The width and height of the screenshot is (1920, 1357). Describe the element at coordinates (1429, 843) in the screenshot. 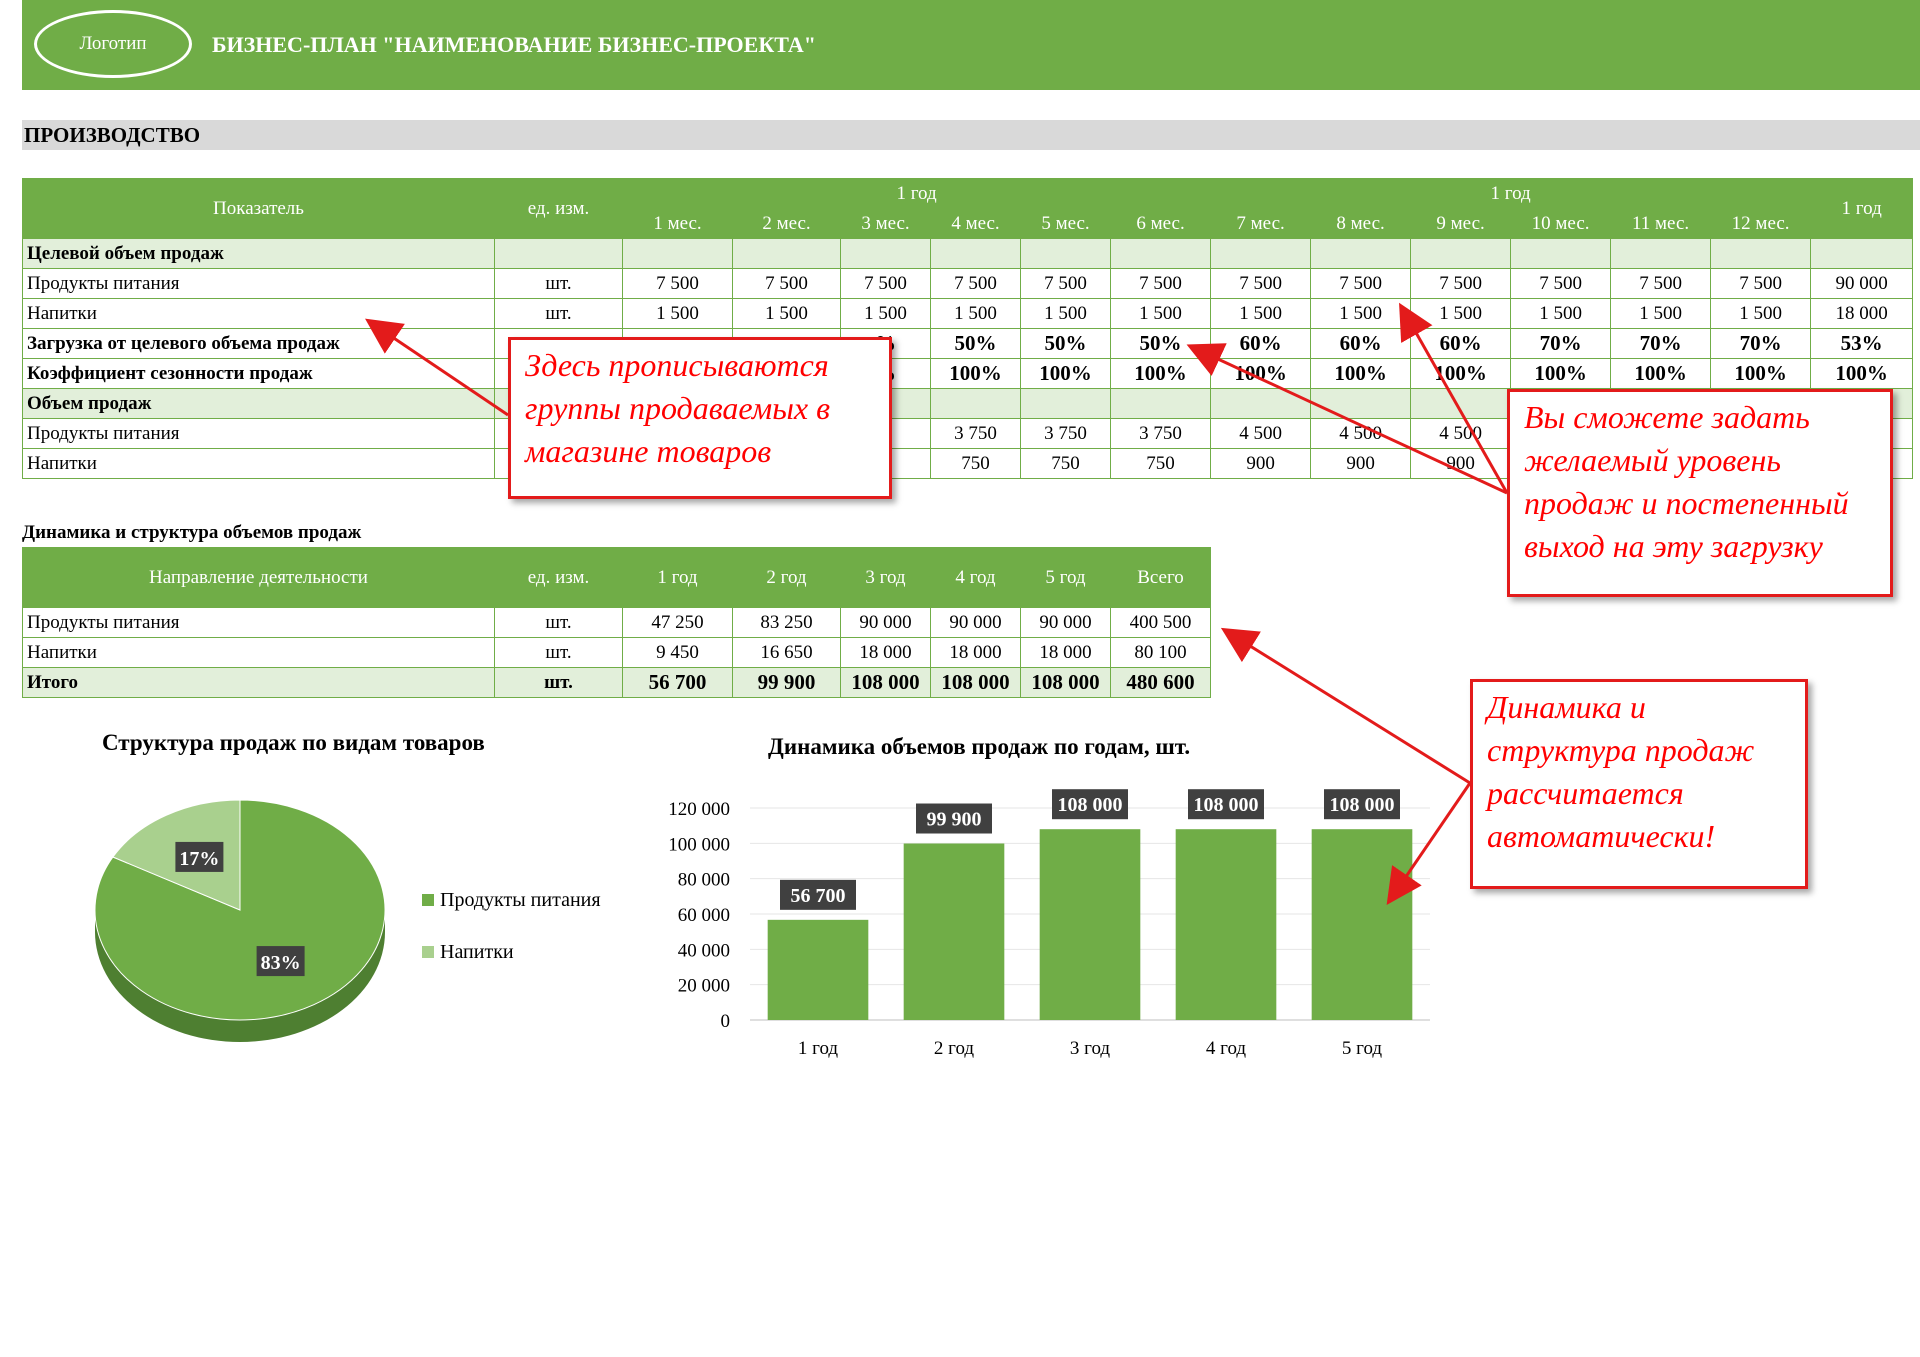

I see `arrow-to-bar-chart` at that location.